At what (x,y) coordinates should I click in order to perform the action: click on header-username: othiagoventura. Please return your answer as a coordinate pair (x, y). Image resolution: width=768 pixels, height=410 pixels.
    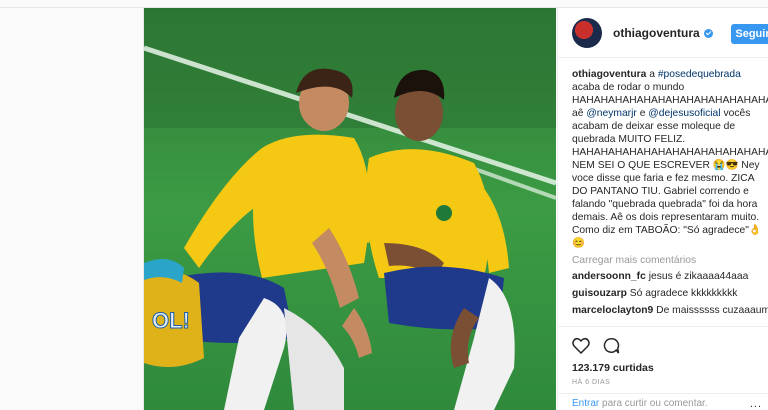
    Looking at the image, I should click on (663, 33).